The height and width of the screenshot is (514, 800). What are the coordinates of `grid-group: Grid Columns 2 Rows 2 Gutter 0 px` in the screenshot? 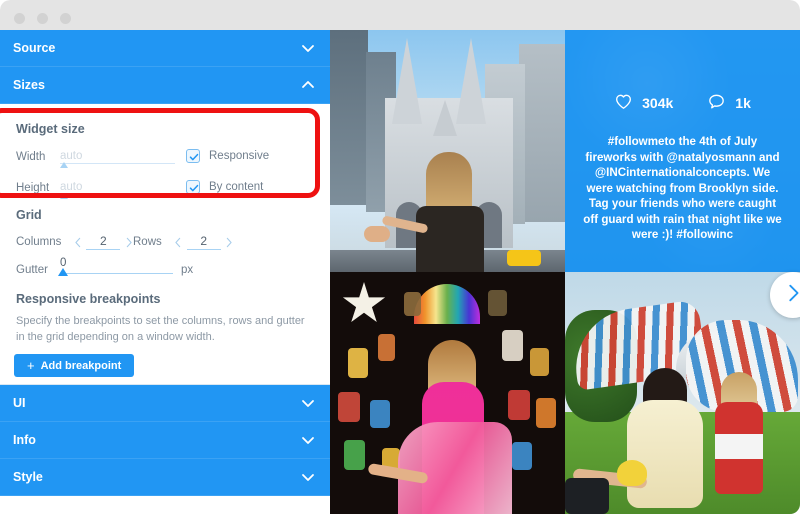 It's located at (165, 243).